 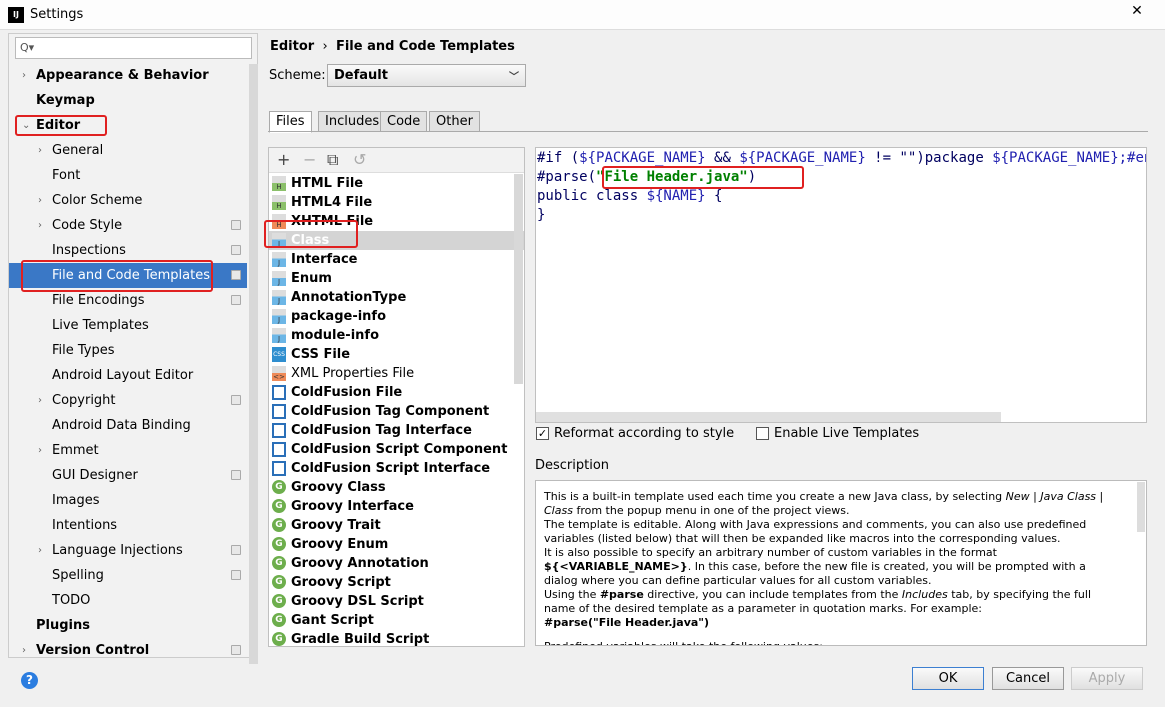 I want to click on sidebar-item-intentions: Intentions, so click(x=128, y=525).